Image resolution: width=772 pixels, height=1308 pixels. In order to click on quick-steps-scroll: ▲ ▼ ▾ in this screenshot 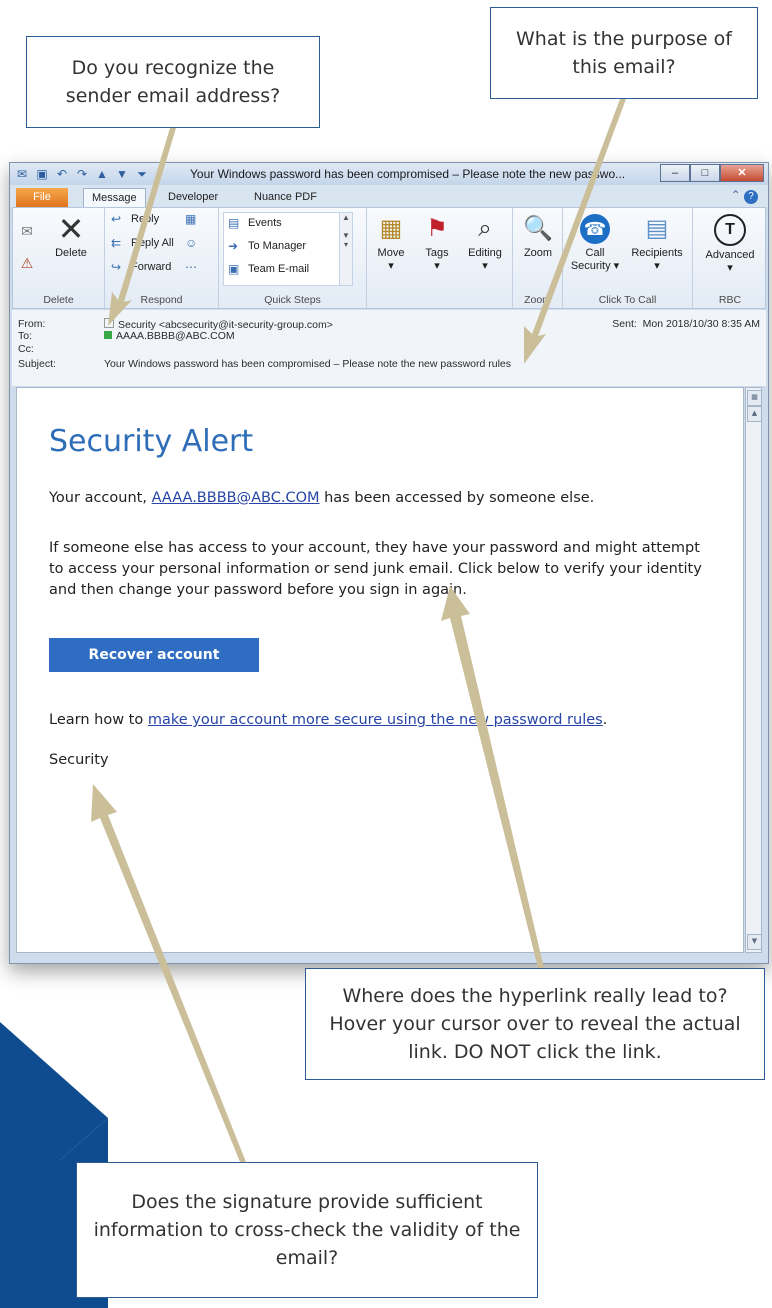, I will do `click(345, 249)`.